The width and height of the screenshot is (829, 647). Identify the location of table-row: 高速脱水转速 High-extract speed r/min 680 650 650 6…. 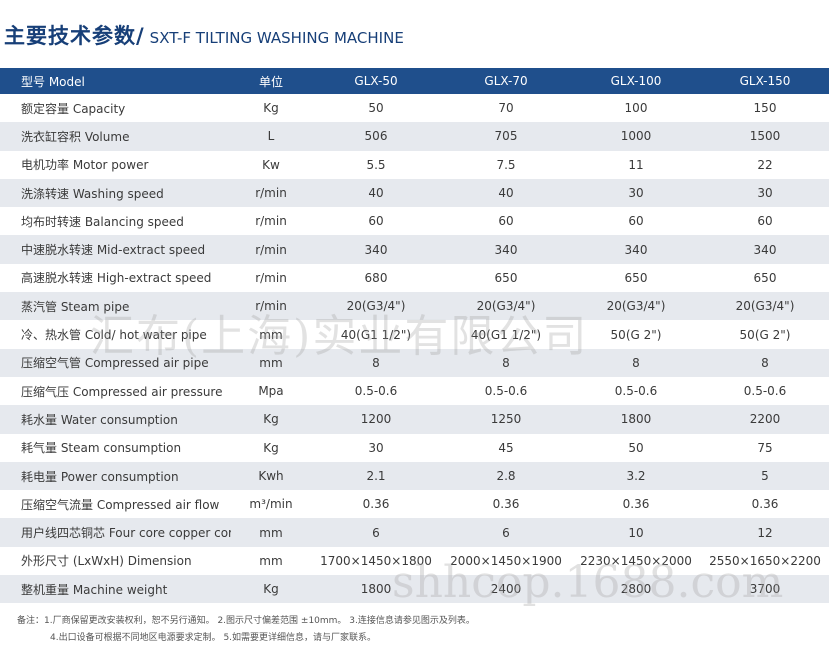
(414, 278).